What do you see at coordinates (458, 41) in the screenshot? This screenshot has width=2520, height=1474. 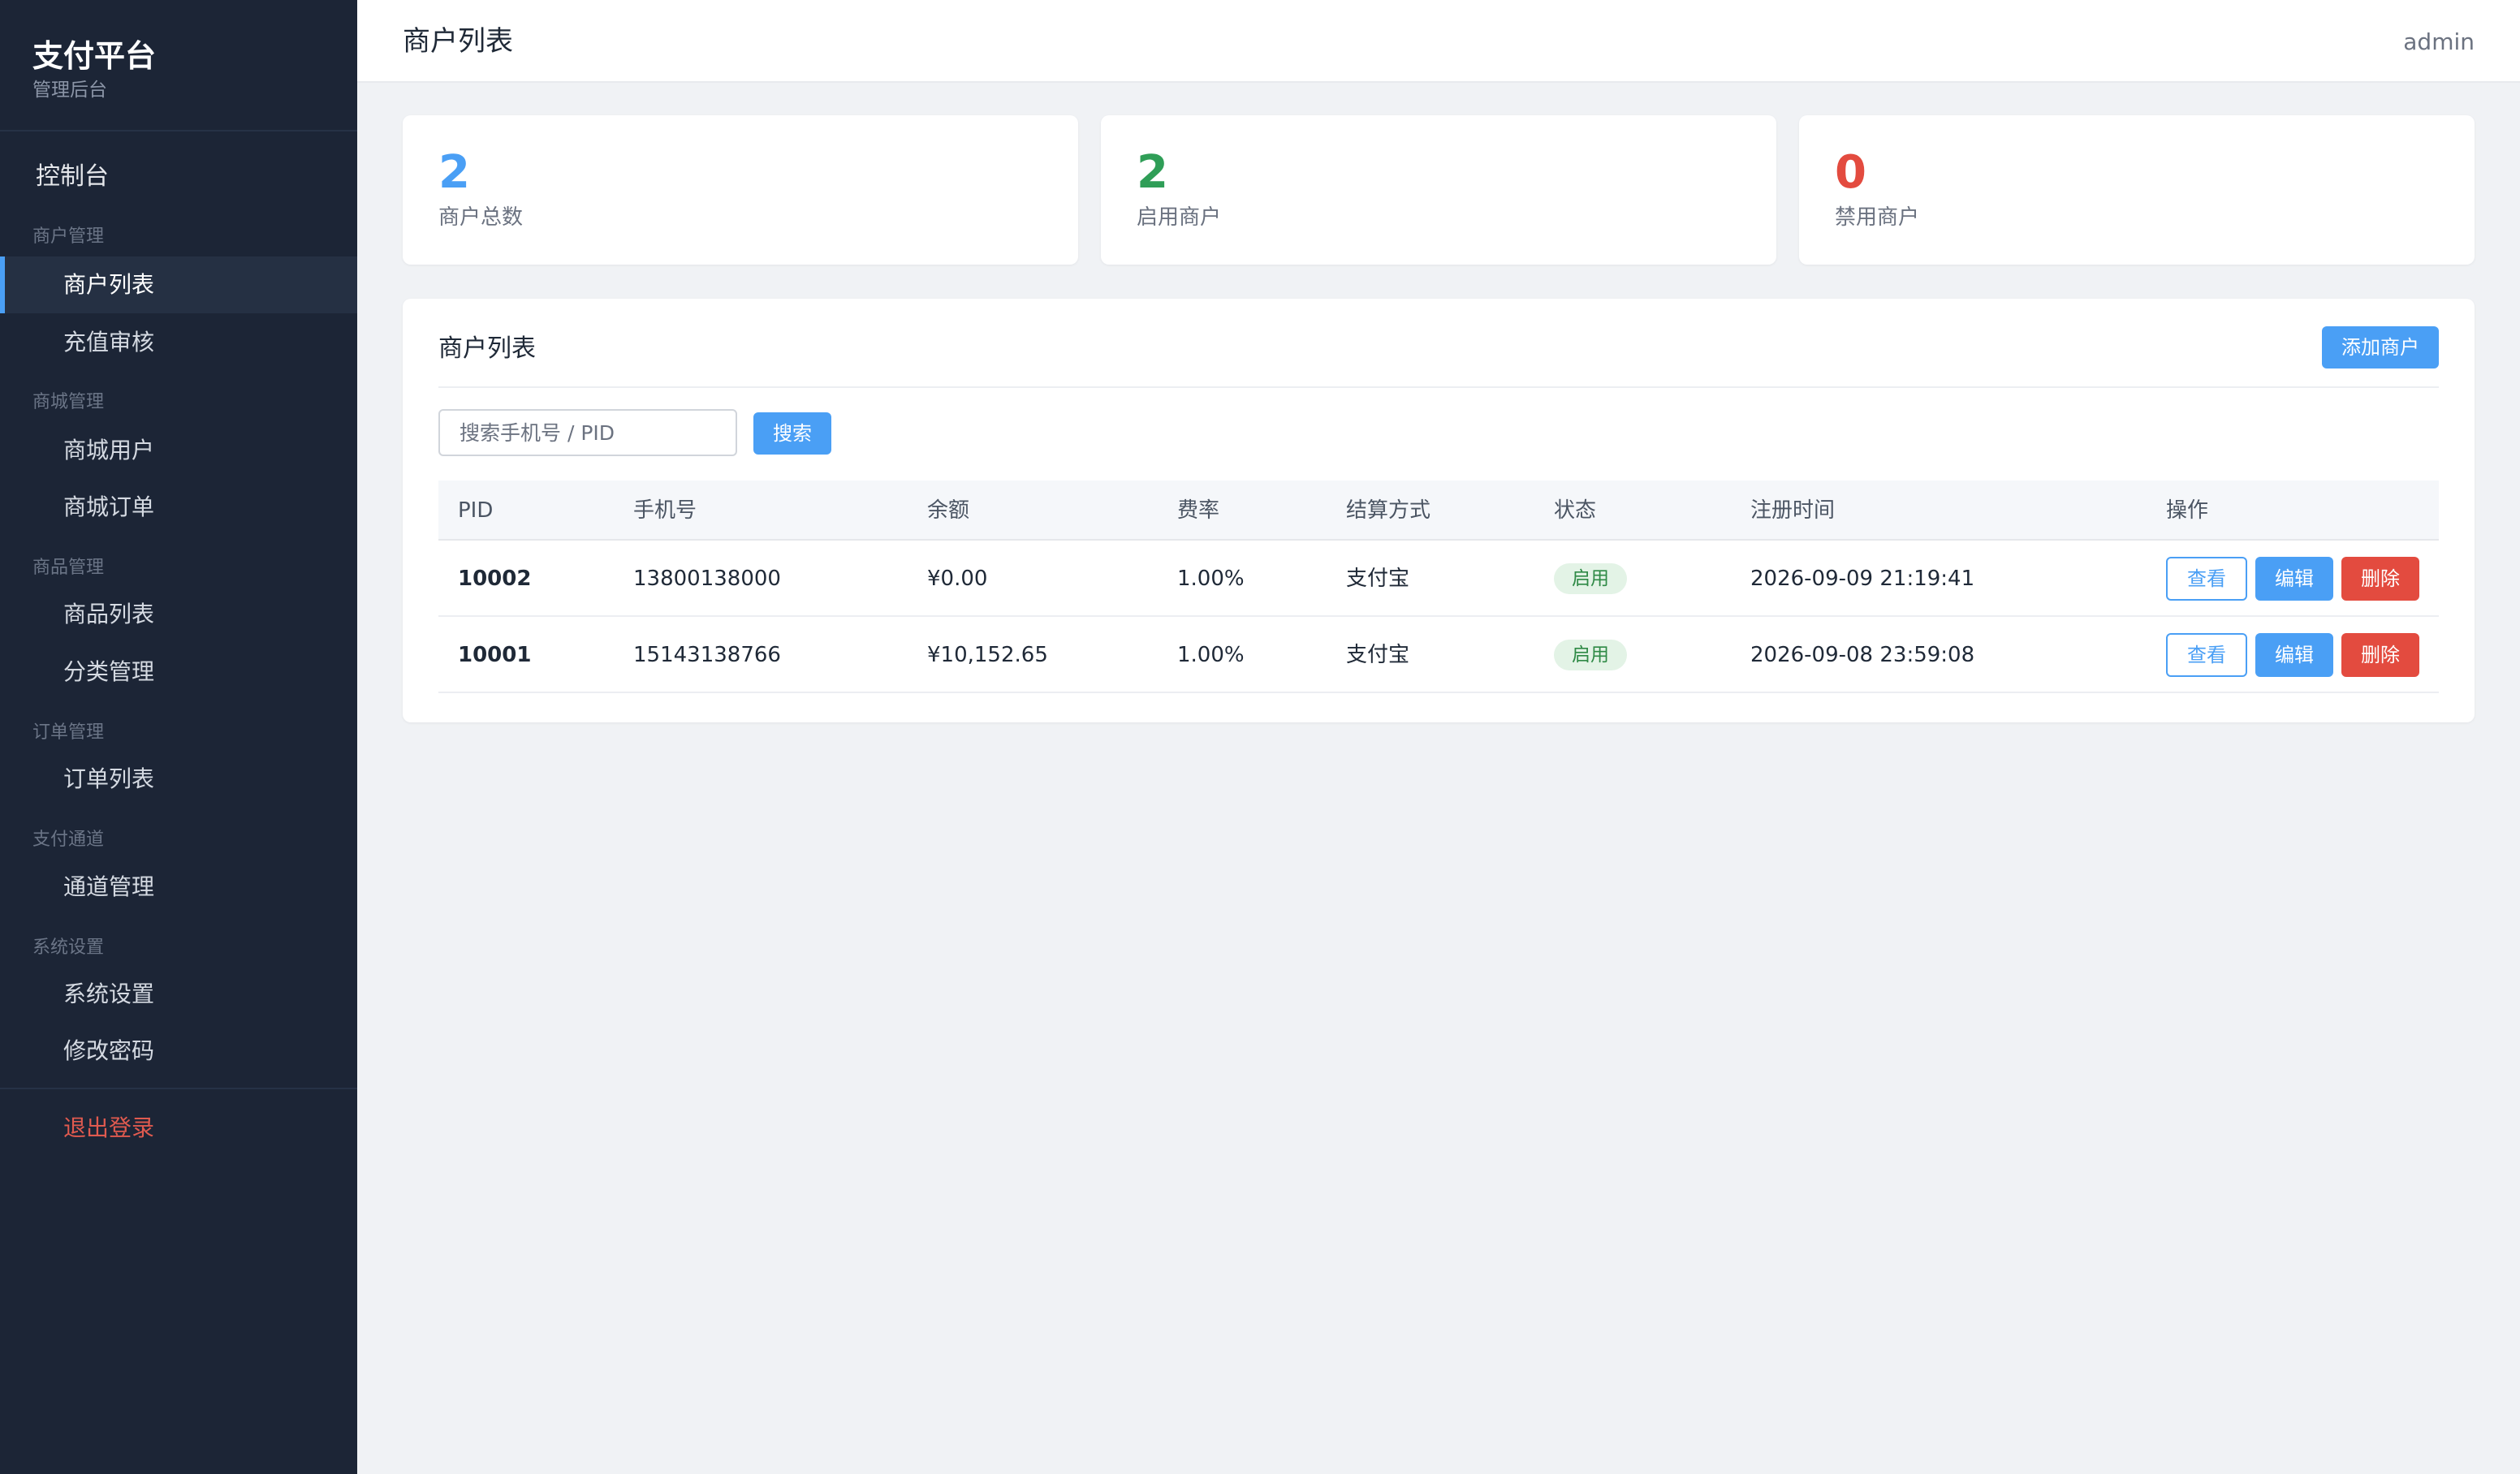 I see `page-title: 商户列表` at bounding box center [458, 41].